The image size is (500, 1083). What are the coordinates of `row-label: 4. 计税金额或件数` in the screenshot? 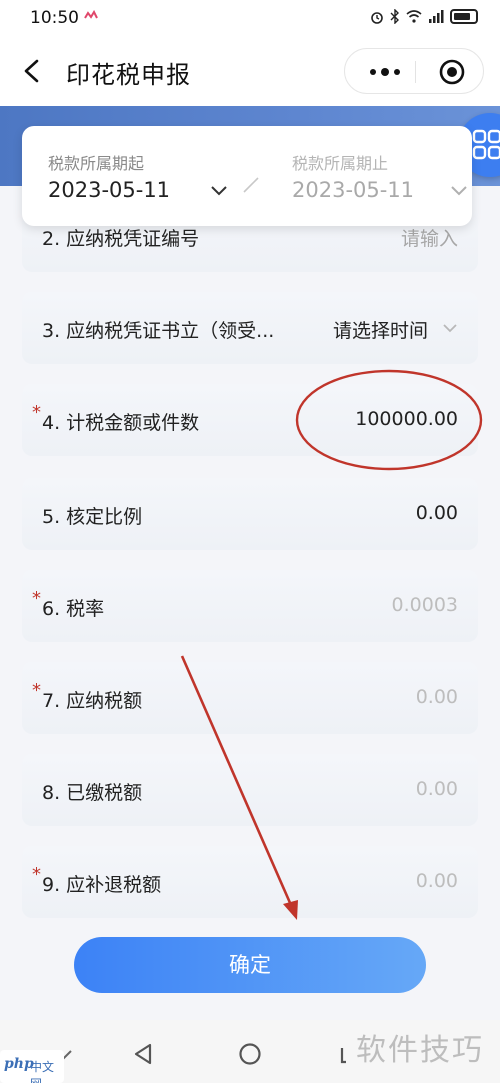 It's located at (121, 423).